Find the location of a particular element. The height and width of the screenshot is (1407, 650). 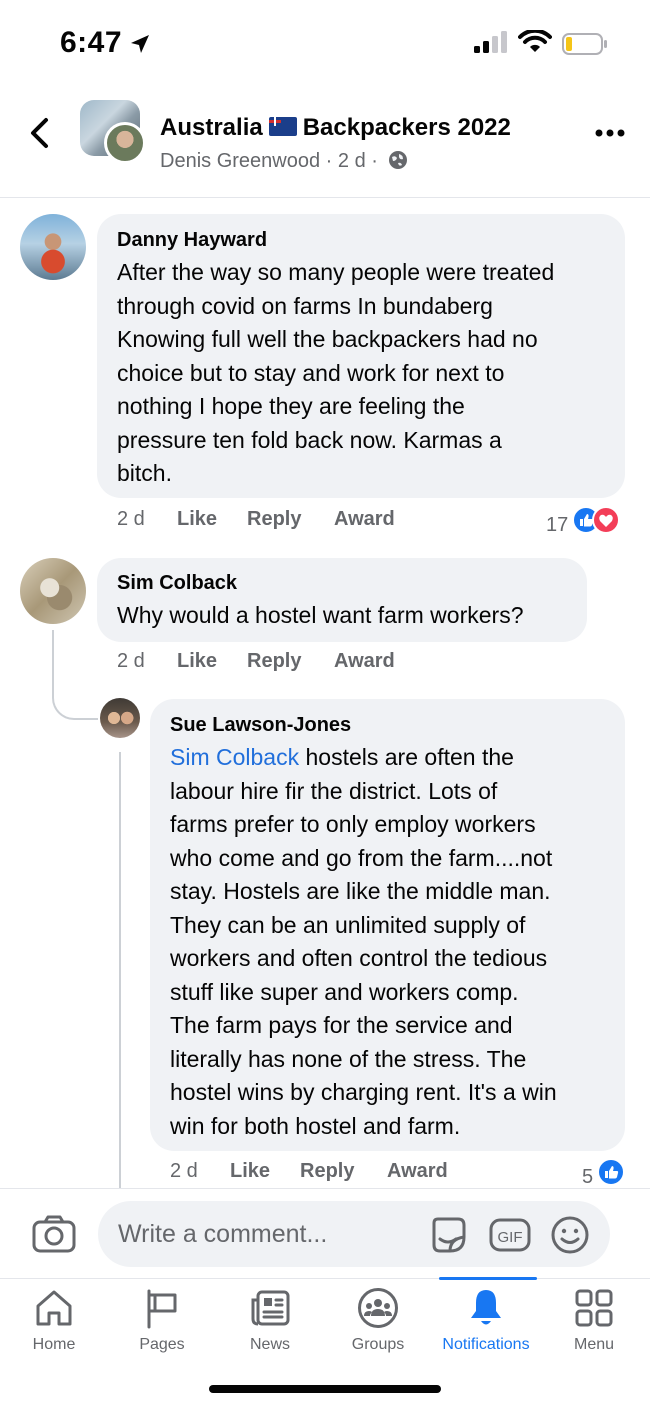

emoji-icon is located at coordinates (570, 1235).